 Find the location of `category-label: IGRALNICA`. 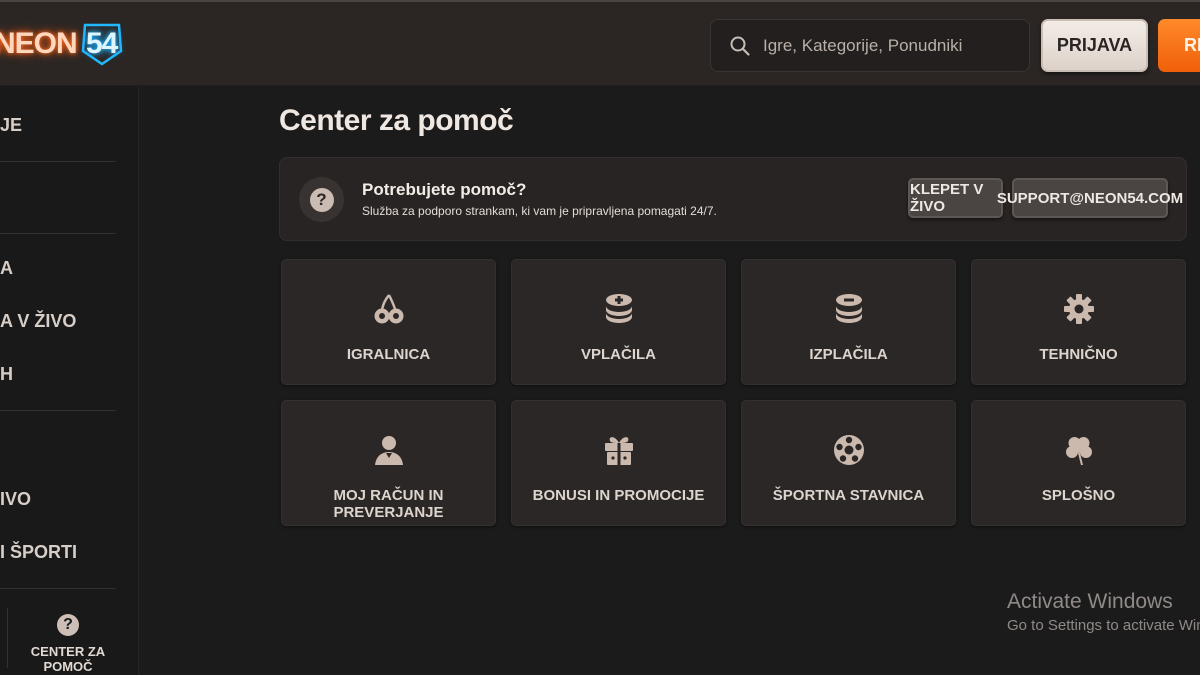

category-label: IGRALNICA is located at coordinates (388, 354).